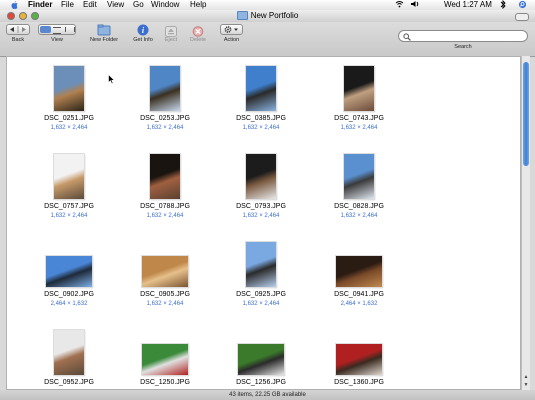 This screenshot has width=535, height=400. What do you see at coordinates (236, 29) in the screenshot?
I see `chevron-down-icon` at bounding box center [236, 29].